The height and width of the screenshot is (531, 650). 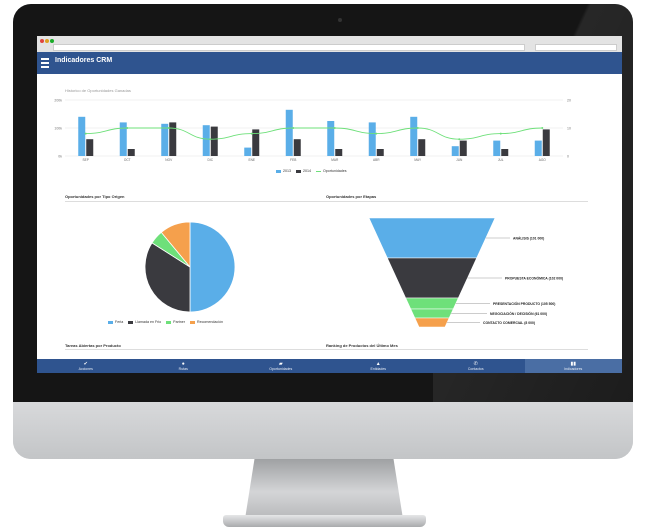 I want to click on origin-divider, so click(x=196, y=201).